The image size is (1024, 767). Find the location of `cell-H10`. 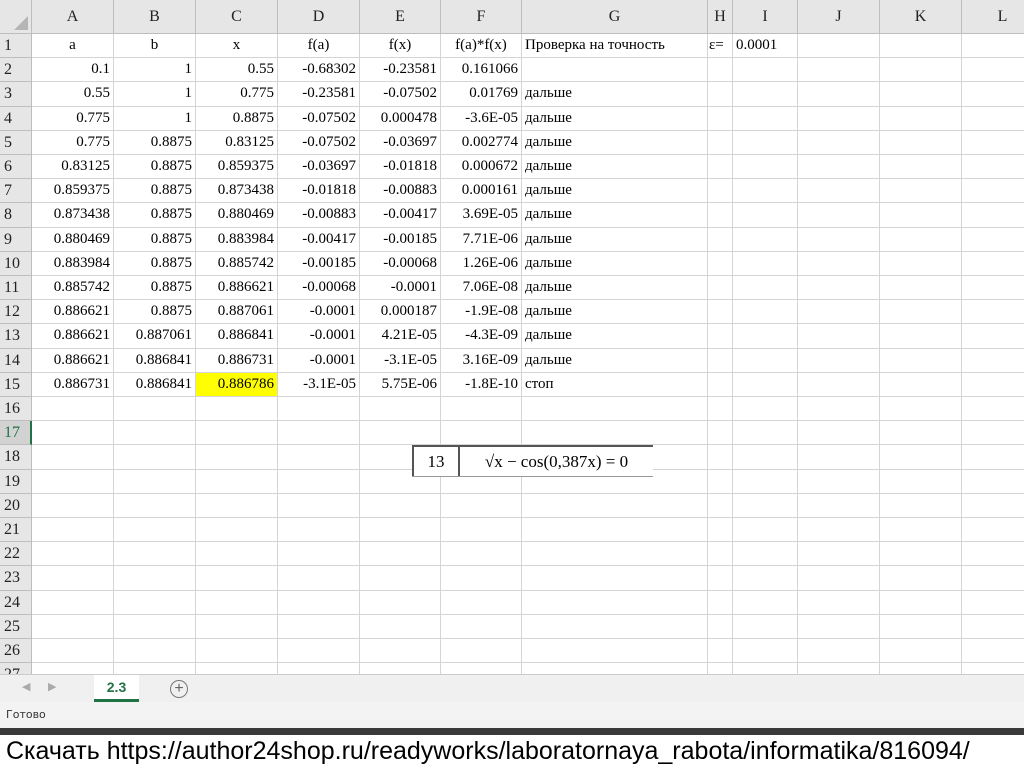

cell-H10 is located at coordinates (720, 264).